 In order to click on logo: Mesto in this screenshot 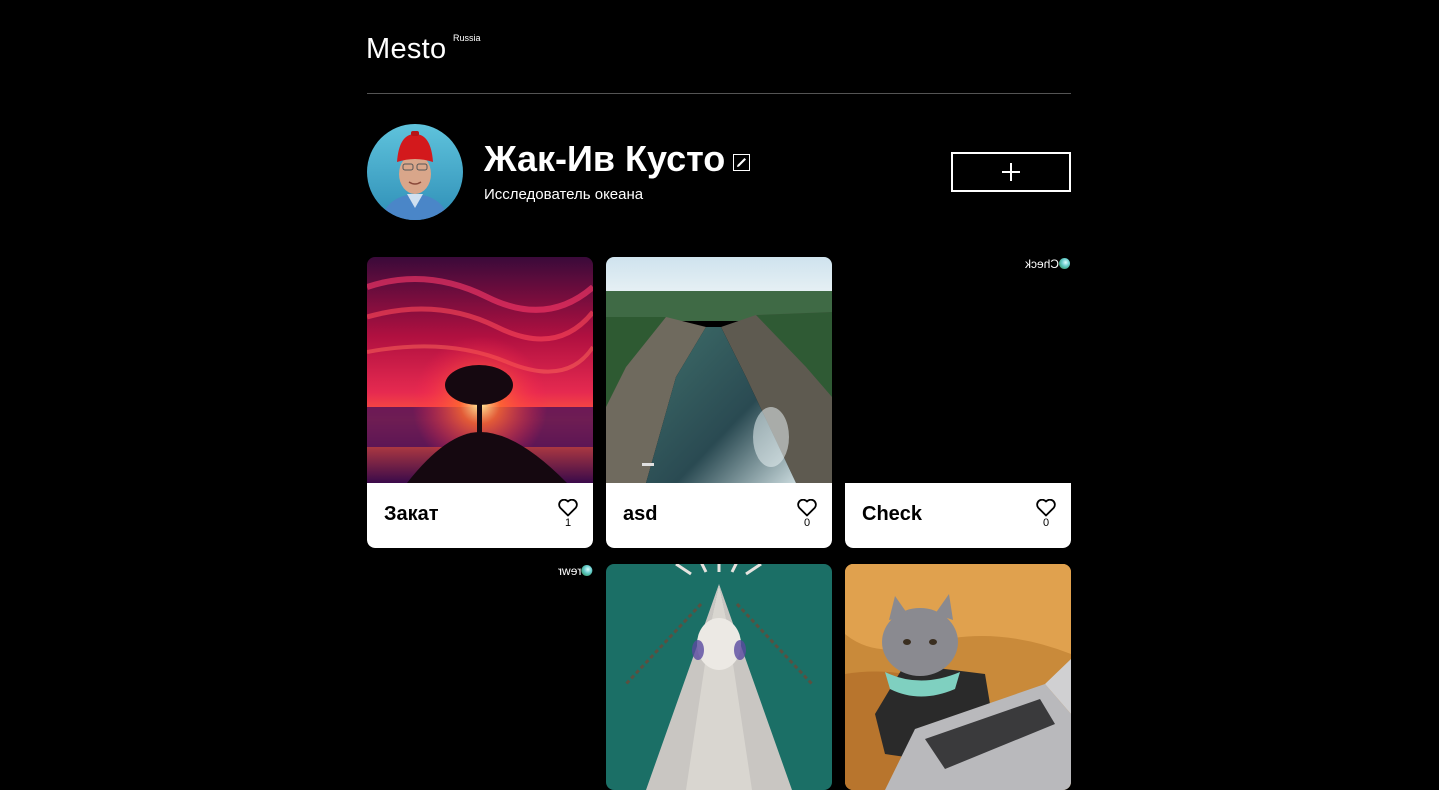, I will do `click(406, 49)`.